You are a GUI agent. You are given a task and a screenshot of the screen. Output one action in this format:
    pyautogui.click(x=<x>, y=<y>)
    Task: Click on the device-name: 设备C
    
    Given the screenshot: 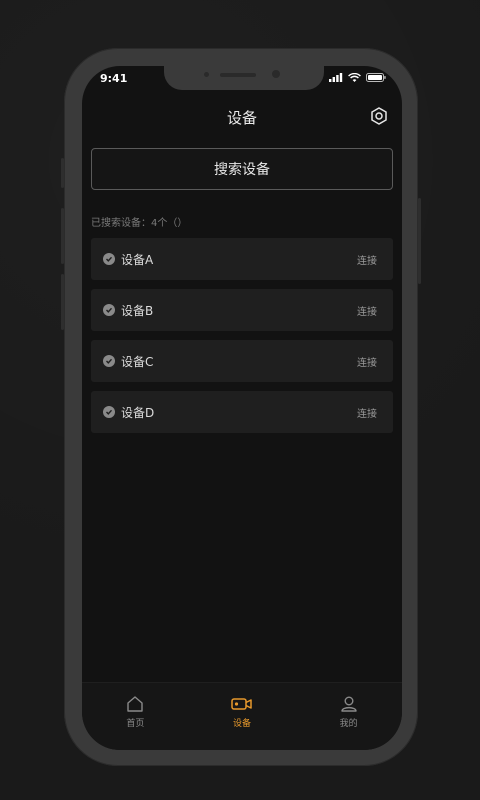 What is the action you would take?
    pyautogui.click(x=137, y=361)
    